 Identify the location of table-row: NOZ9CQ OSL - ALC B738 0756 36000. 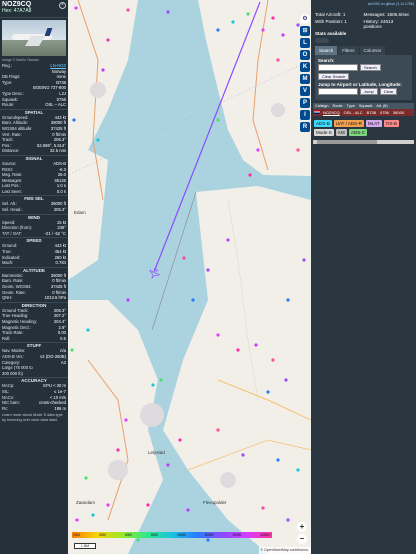
(363, 112).